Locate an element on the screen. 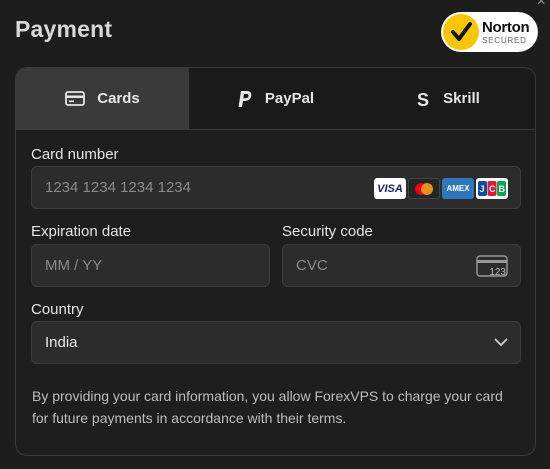  security-code-field: 123 is located at coordinates (401, 265).